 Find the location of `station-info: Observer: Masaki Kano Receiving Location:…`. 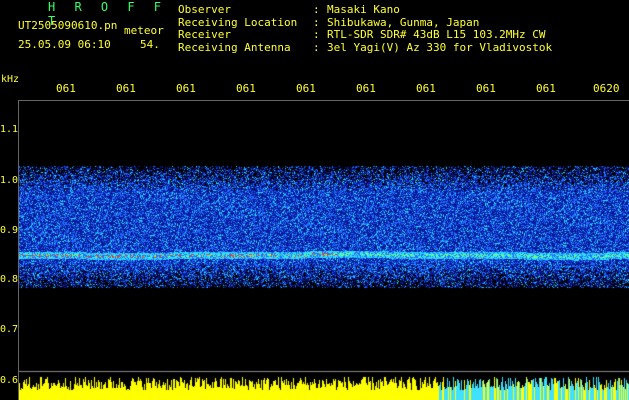

station-info: Observer: Masaki Kano Receiving Location:… is located at coordinates (365, 29).